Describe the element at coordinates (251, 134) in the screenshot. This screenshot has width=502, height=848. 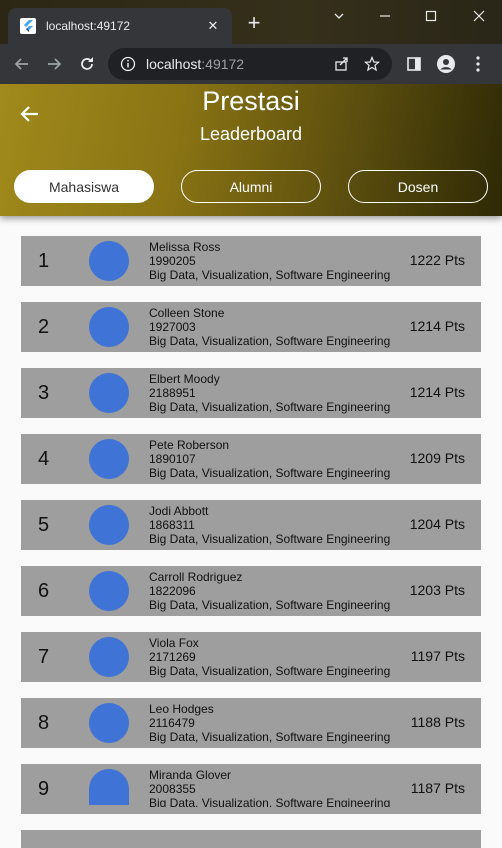
I see `page-subtitle: Leaderboard` at that location.